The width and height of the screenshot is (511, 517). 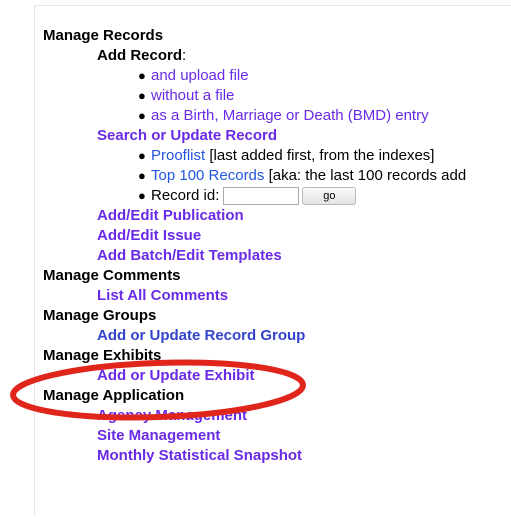 I want to click on monthly-snapshot-link: Monthly Statistical Snapshot, so click(x=199, y=455).